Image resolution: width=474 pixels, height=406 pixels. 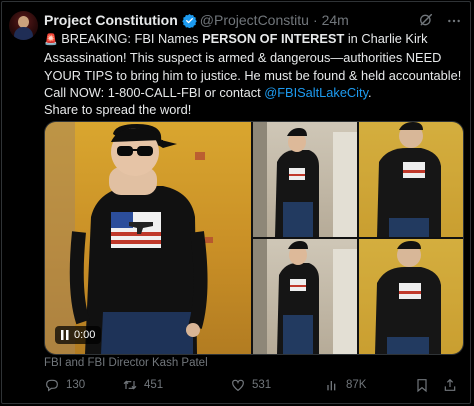 I want to click on share-icon, so click(x=450, y=384).